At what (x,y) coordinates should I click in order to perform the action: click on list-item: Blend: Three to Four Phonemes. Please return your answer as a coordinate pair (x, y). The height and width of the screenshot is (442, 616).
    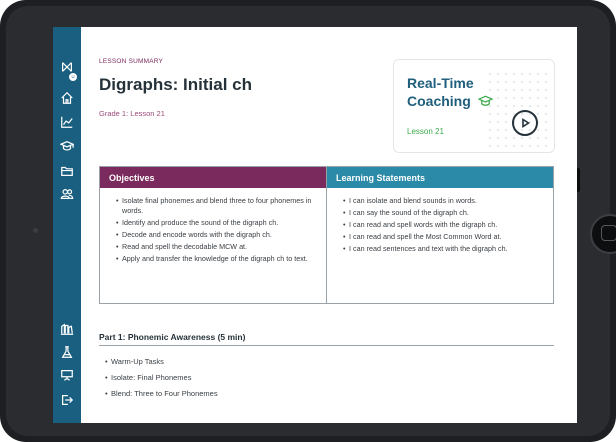
    Looking at the image, I should click on (161, 393).